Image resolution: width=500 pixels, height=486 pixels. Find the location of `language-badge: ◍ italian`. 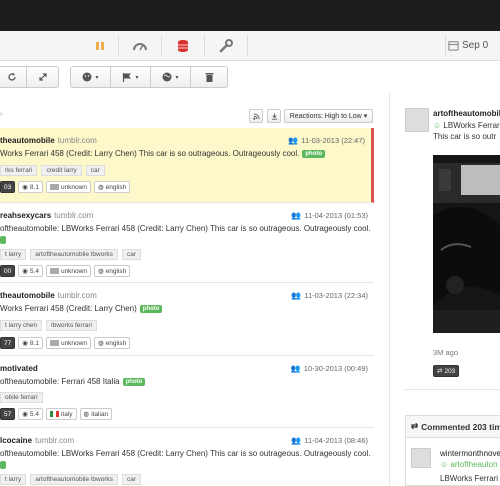

language-badge: ◍ italian is located at coordinates (96, 414).